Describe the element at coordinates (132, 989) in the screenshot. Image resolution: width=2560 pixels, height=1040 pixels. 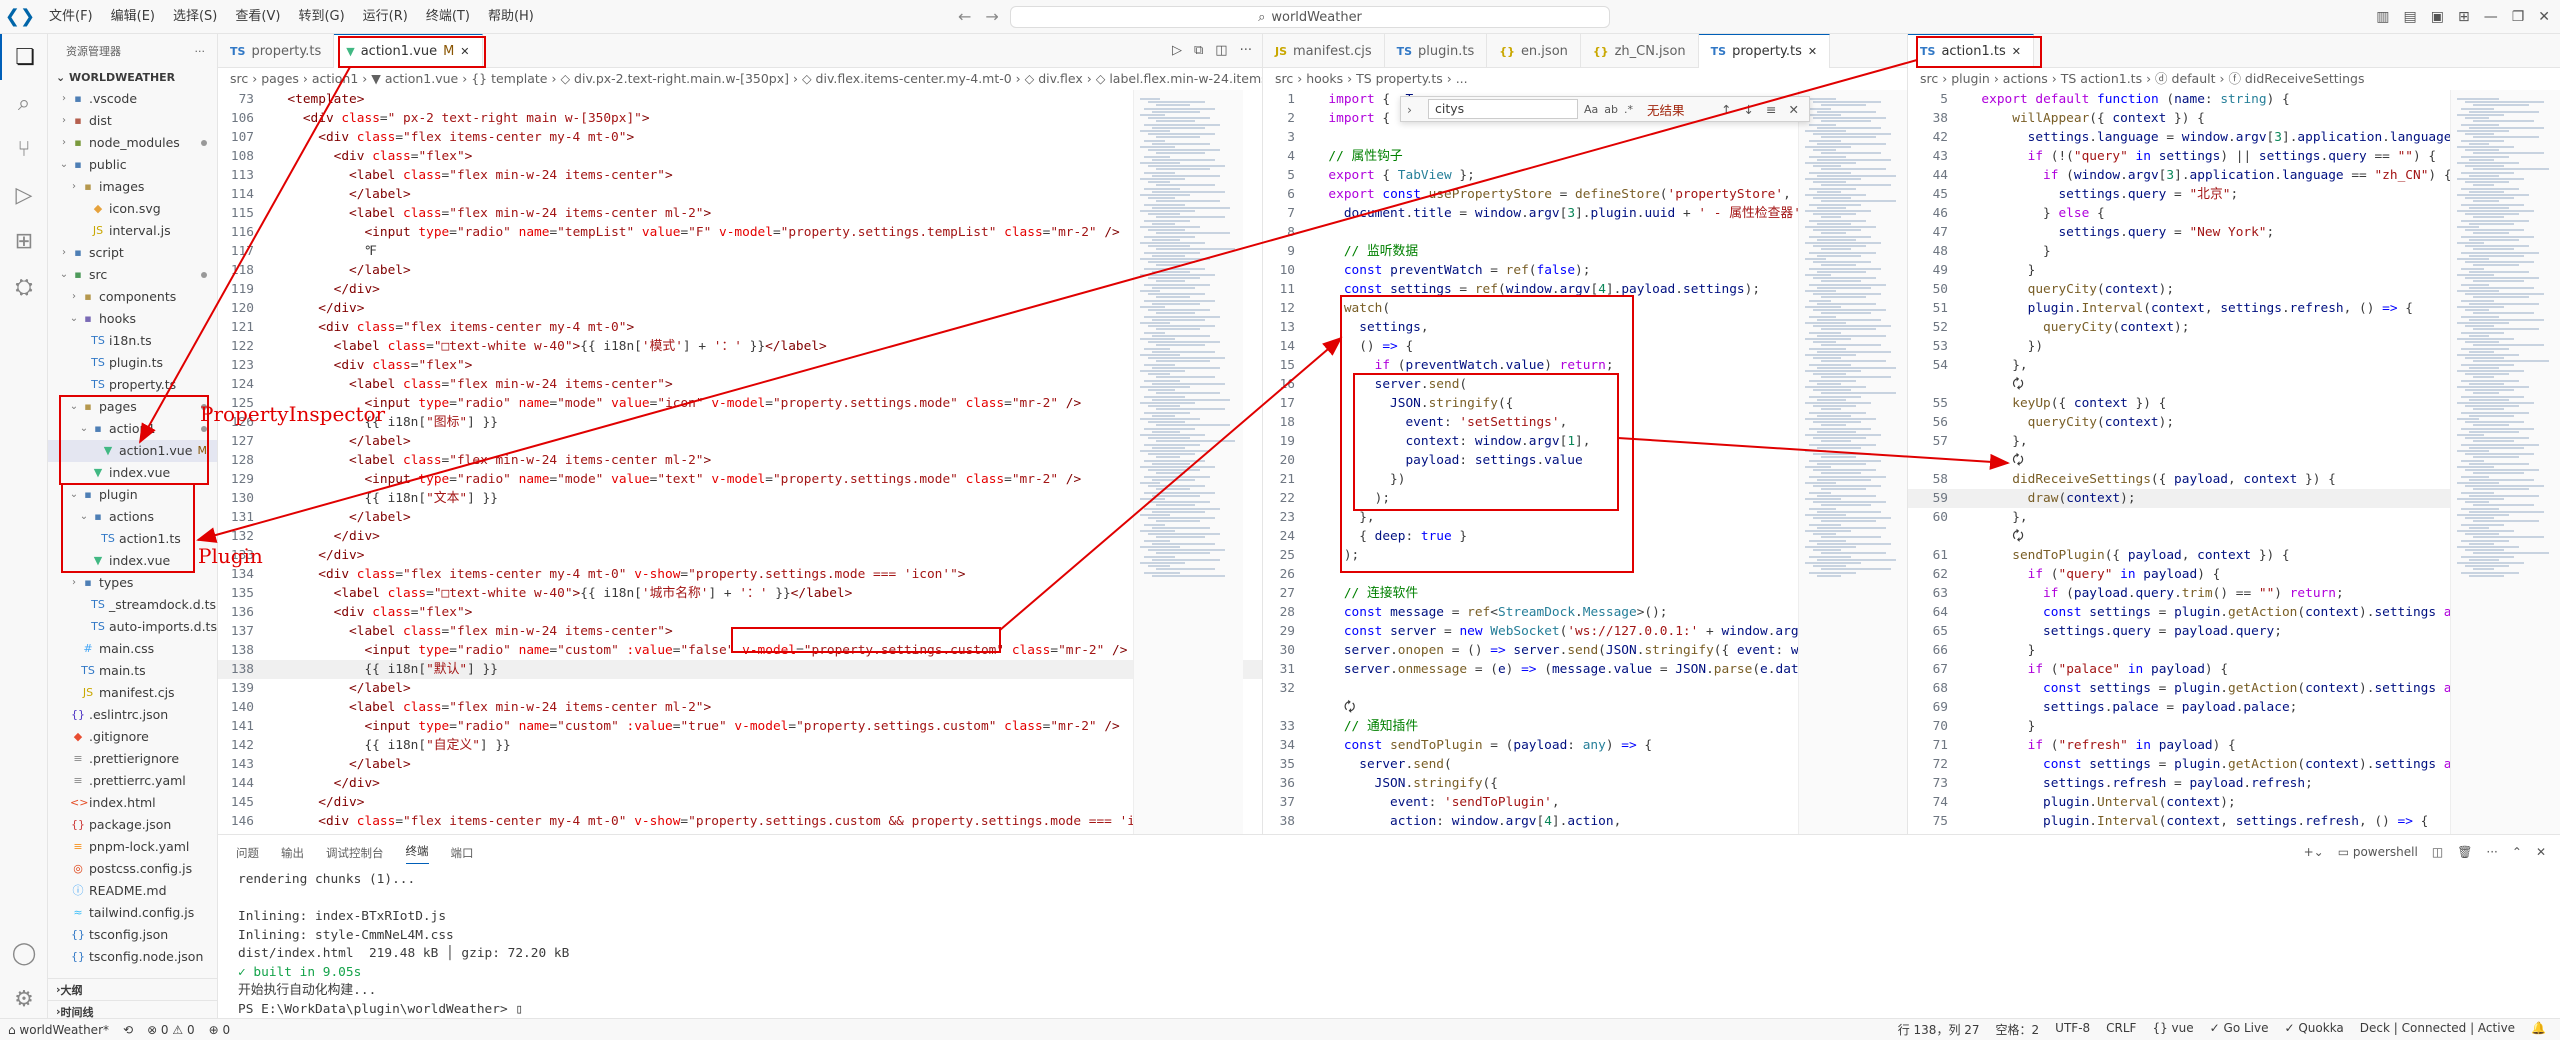
I see `outline-section: › 大纲` at that location.